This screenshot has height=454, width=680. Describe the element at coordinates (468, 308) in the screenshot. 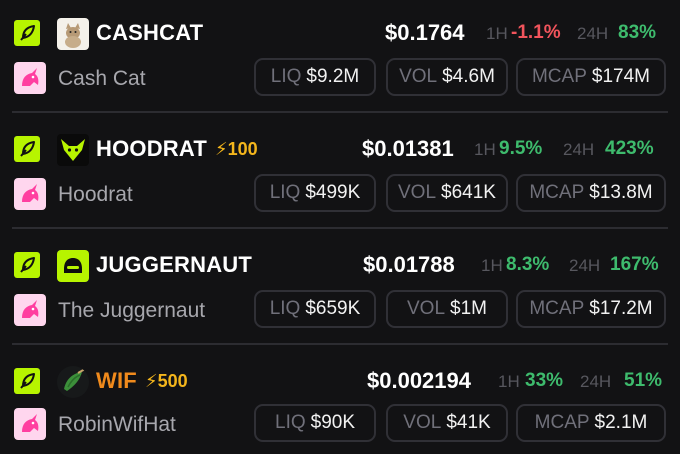

I see `vol-value: $1M` at that location.